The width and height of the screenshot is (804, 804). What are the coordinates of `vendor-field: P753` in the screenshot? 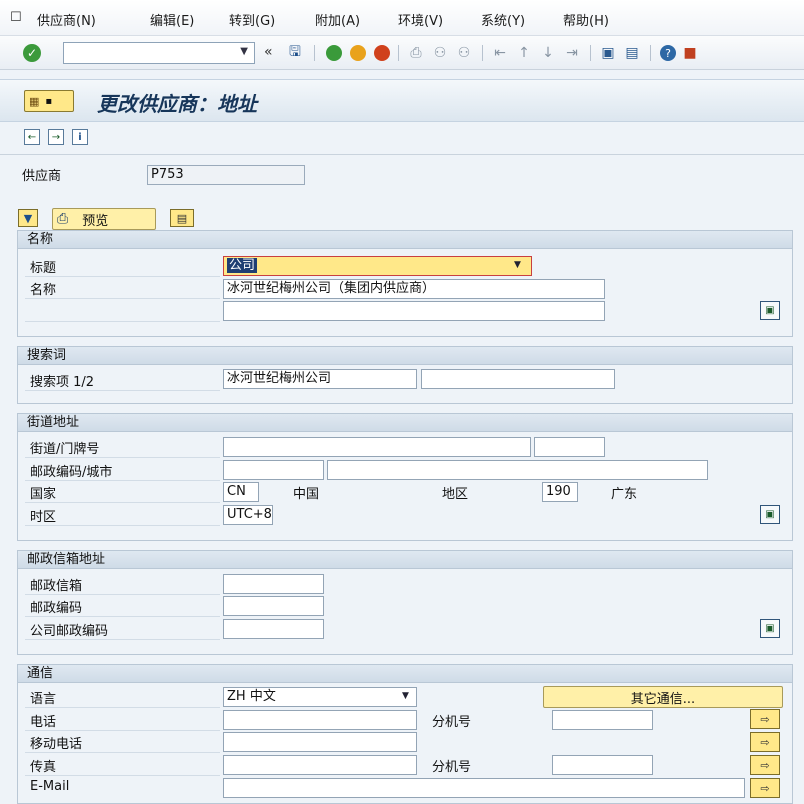 It's located at (226, 175).